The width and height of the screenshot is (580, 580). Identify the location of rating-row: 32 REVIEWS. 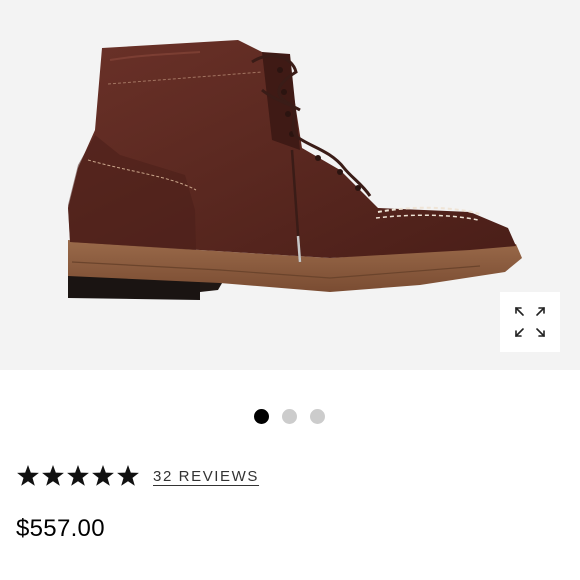
(216, 477).